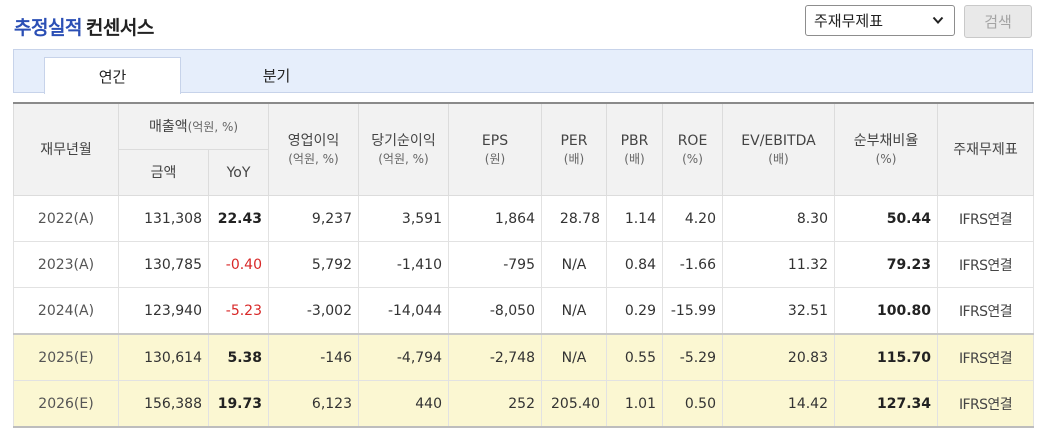 This screenshot has width=1045, height=433. What do you see at coordinates (574, 149) in the screenshot?
I see `header-per: PER (배)` at bounding box center [574, 149].